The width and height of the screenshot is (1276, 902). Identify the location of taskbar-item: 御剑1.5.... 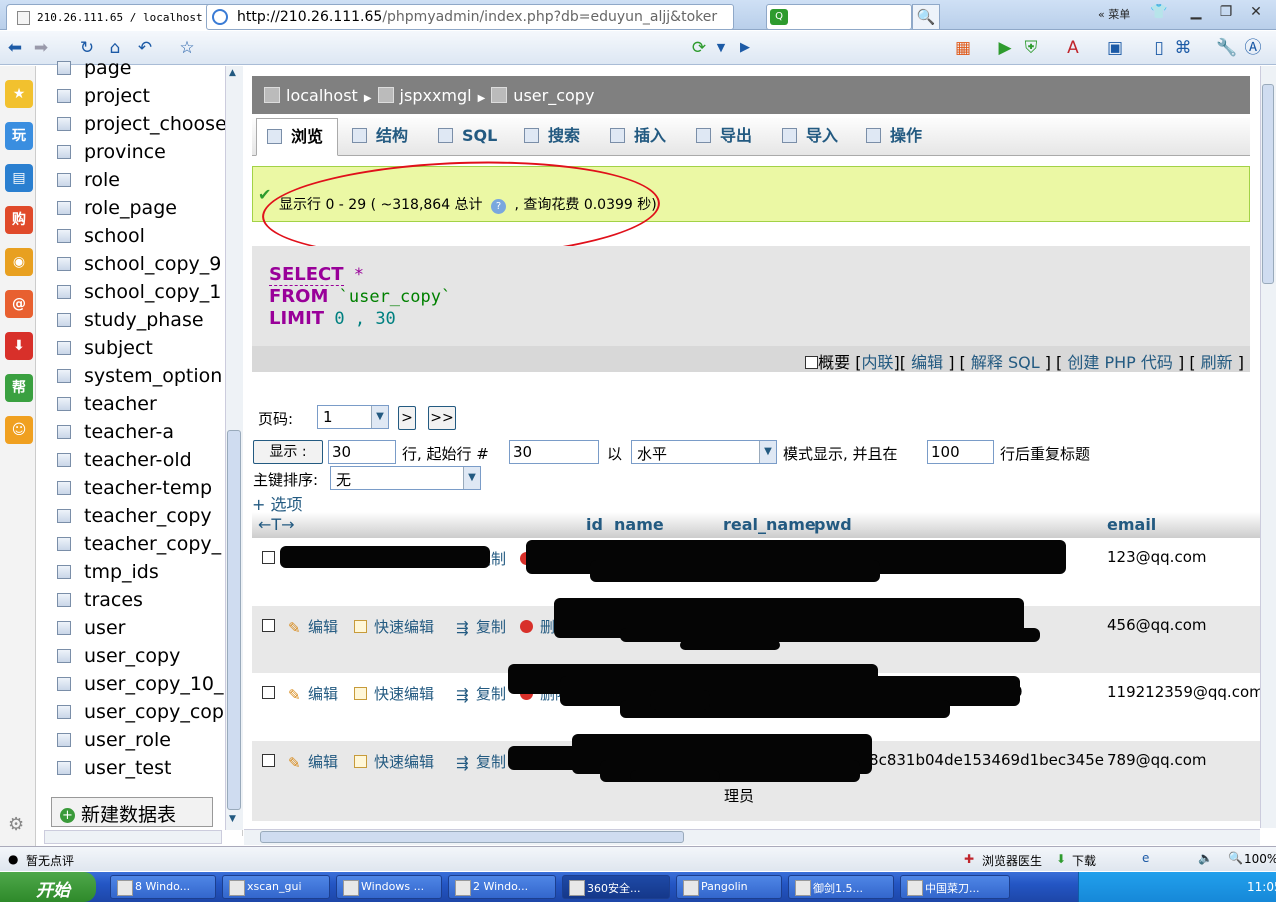
(841, 887).